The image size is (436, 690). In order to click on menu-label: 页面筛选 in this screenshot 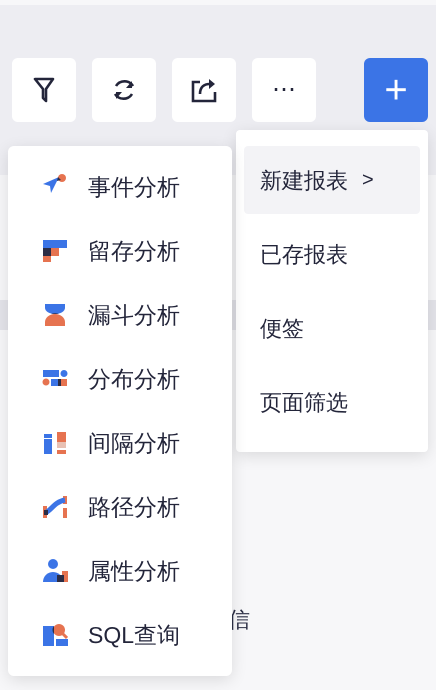, I will do `click(304, 402)`.